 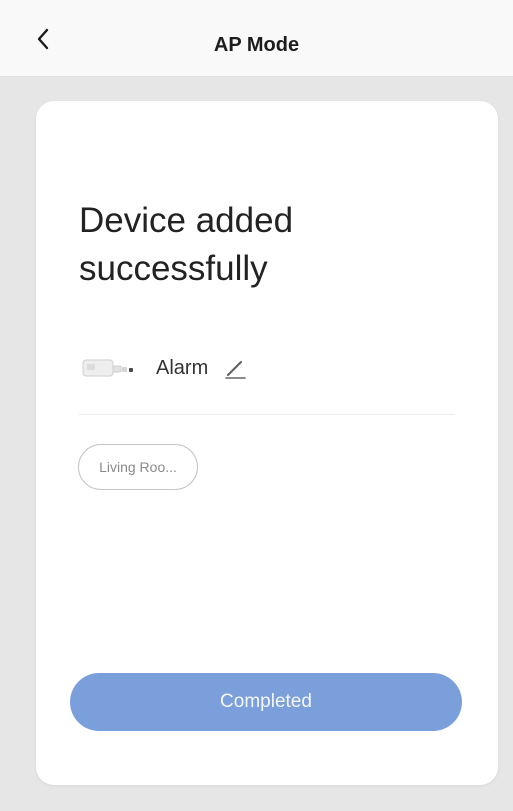 I want to click on divider, so click(x=267, y=414).